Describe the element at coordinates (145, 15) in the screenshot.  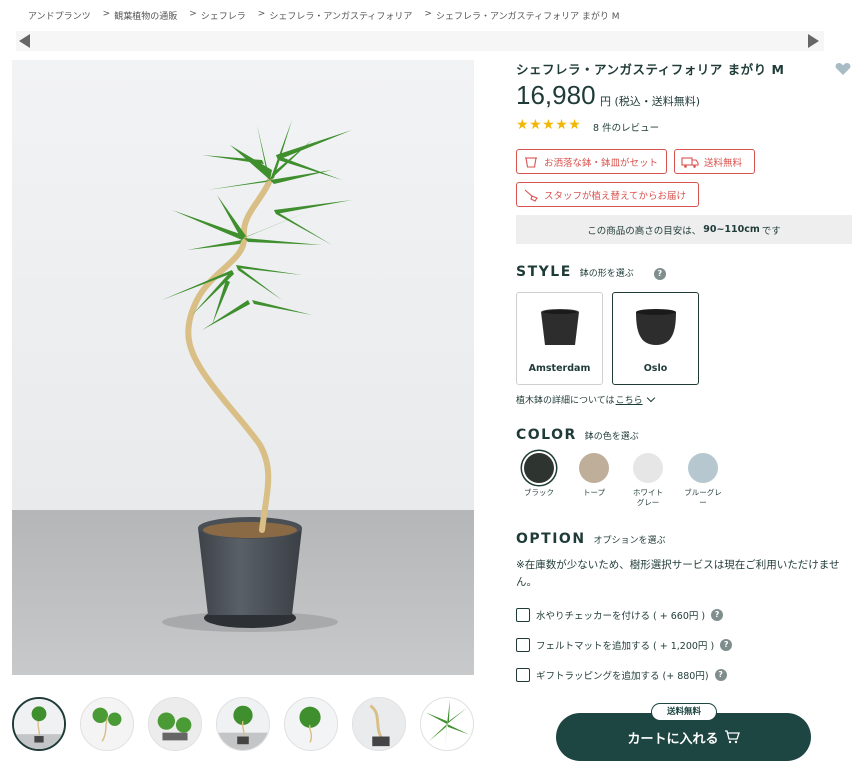
I see `breadcrumb-item-category: 観葉植物の通販` at that location.